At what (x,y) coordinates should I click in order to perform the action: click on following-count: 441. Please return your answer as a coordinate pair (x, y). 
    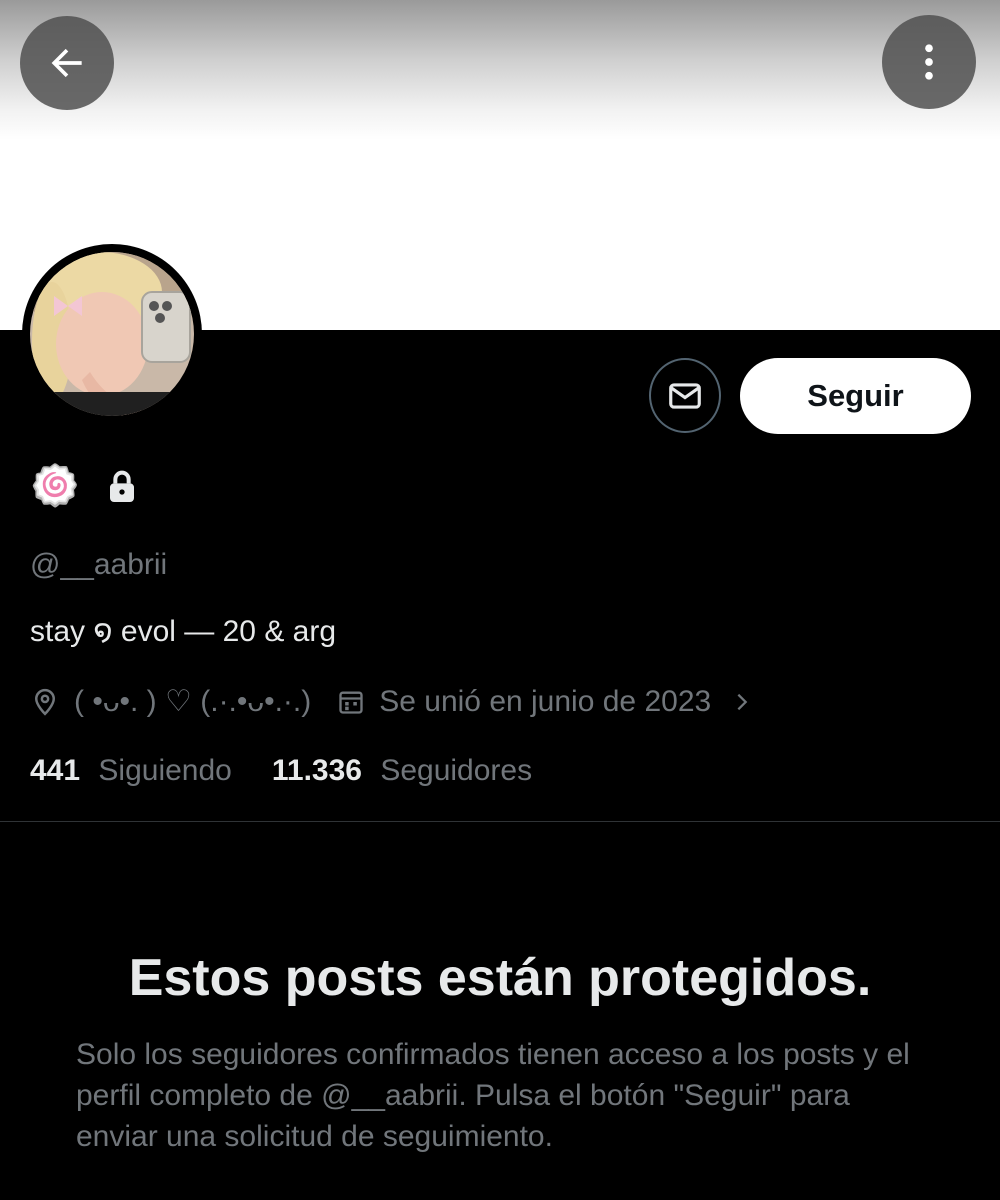
    Looking at the image, I should click on (55, 770).